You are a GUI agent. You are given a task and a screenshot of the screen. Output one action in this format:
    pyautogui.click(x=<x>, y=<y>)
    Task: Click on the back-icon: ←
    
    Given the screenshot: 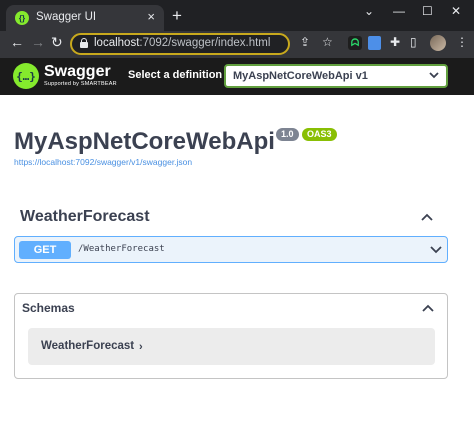 What is the action you would take?
    pyautogui.click(x=17, y=42)
    